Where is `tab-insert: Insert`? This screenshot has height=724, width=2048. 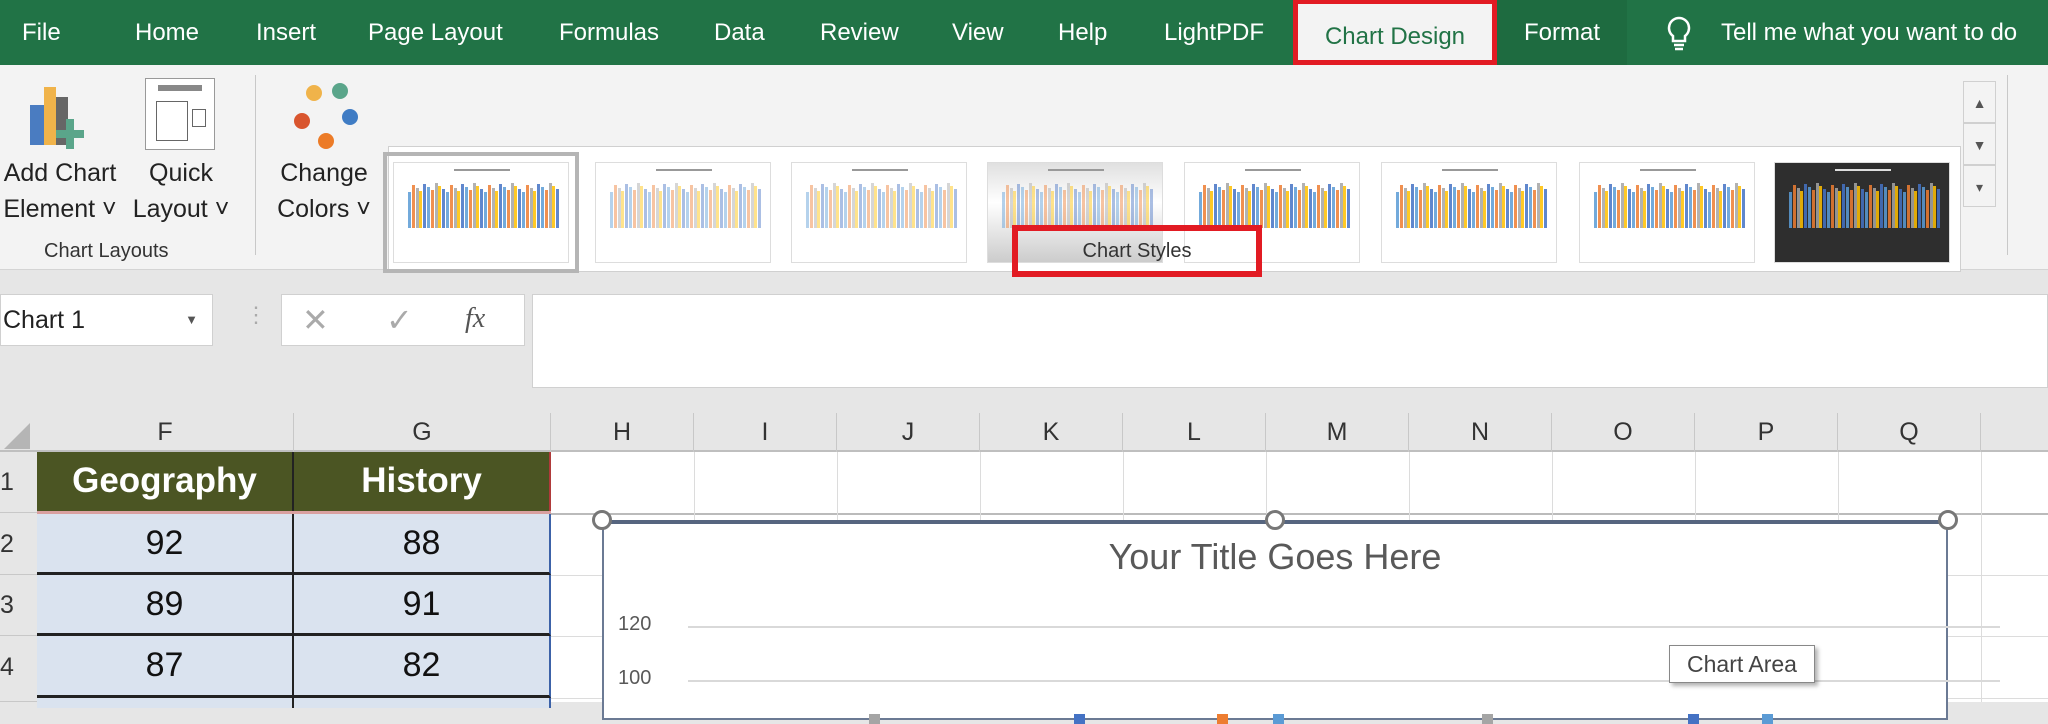
tab-insert: Insert is located at coordinates (286, 32).